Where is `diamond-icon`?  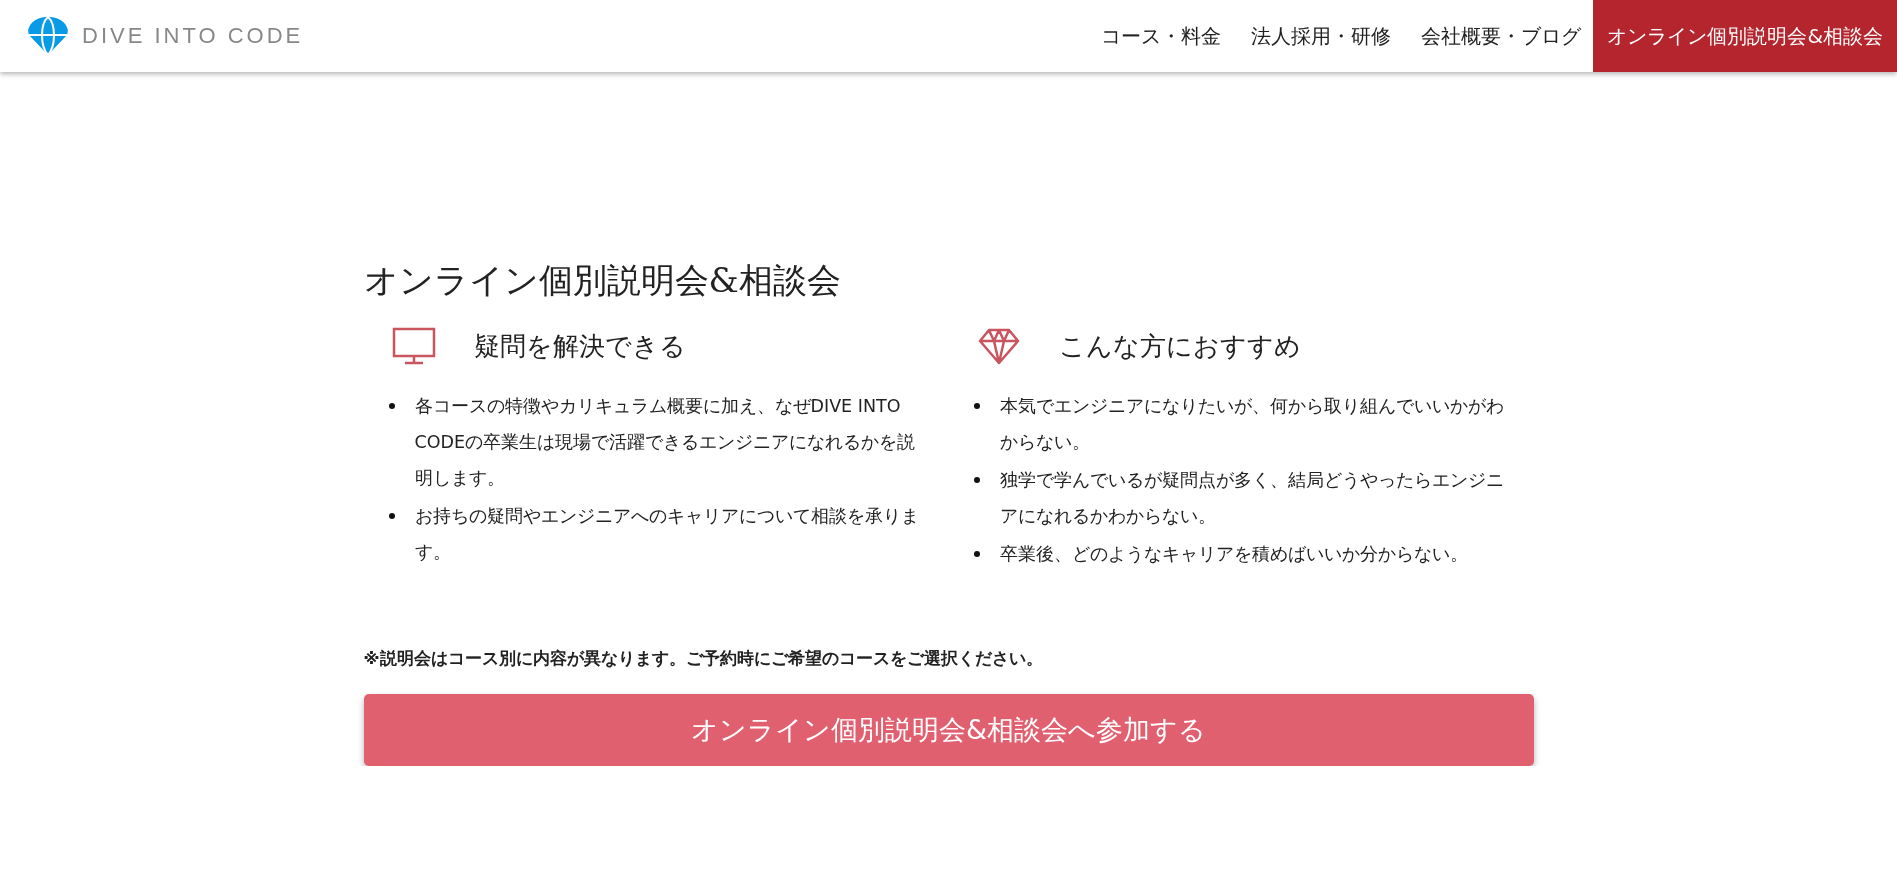 diamond-icon is located at coordinates (998, 346).